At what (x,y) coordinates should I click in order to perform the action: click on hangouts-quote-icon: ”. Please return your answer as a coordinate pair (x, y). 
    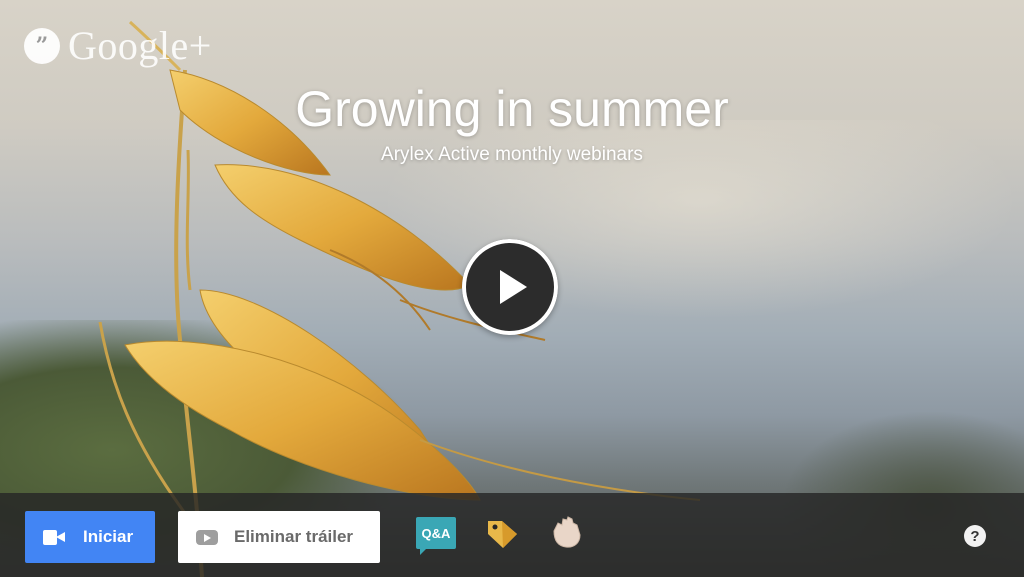
    Looking at the image, I should click on (42, 45).